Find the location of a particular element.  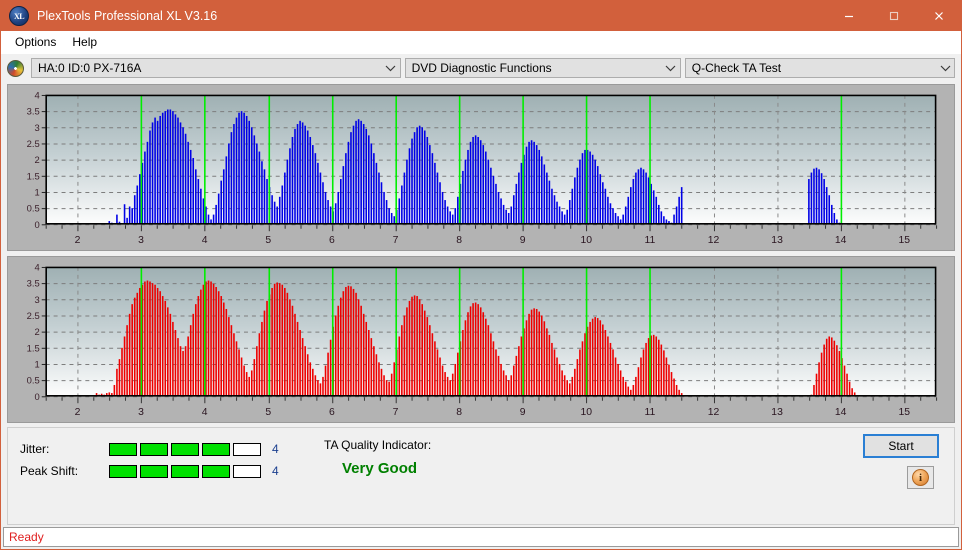

jitter-row: Jitter: 4 is located at coordinates (149, 449).